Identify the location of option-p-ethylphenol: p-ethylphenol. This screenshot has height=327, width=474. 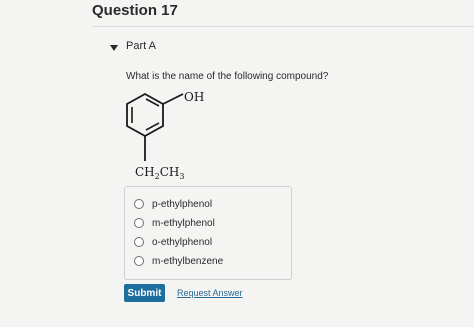
(173, 204).